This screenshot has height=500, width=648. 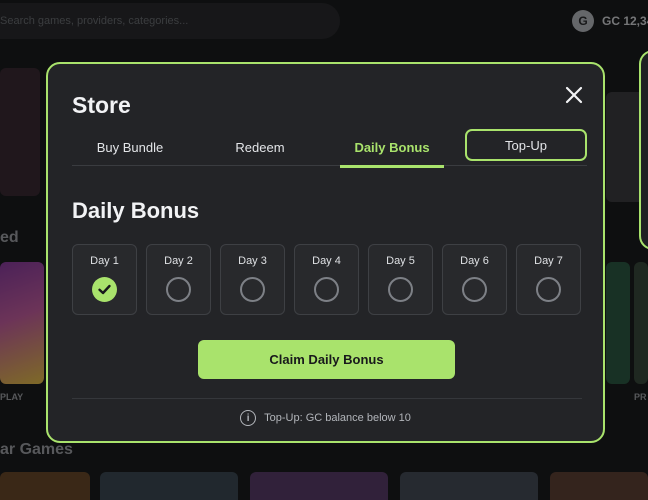 I want to click on close-icon, so click(x=574, y=95).